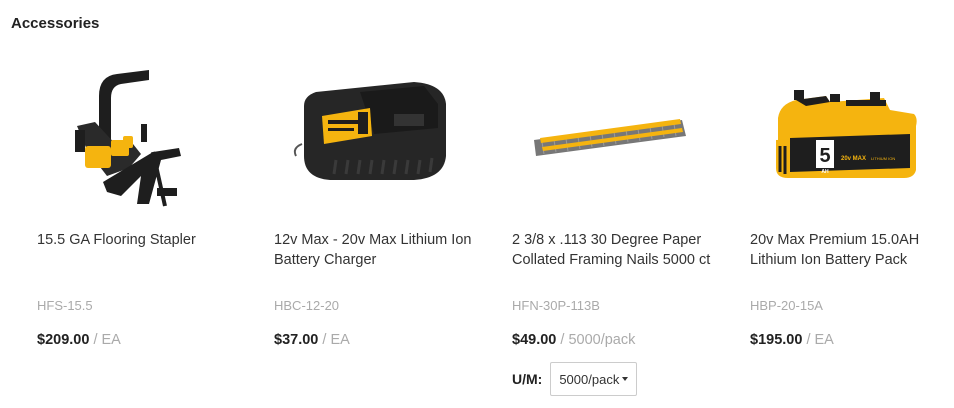 This screenshot has width=954, height=408. What do you see at coordinates (602, 340) in the screenshot?
I see `product-unit: 5000/pack` at bounding box center [602, 340].